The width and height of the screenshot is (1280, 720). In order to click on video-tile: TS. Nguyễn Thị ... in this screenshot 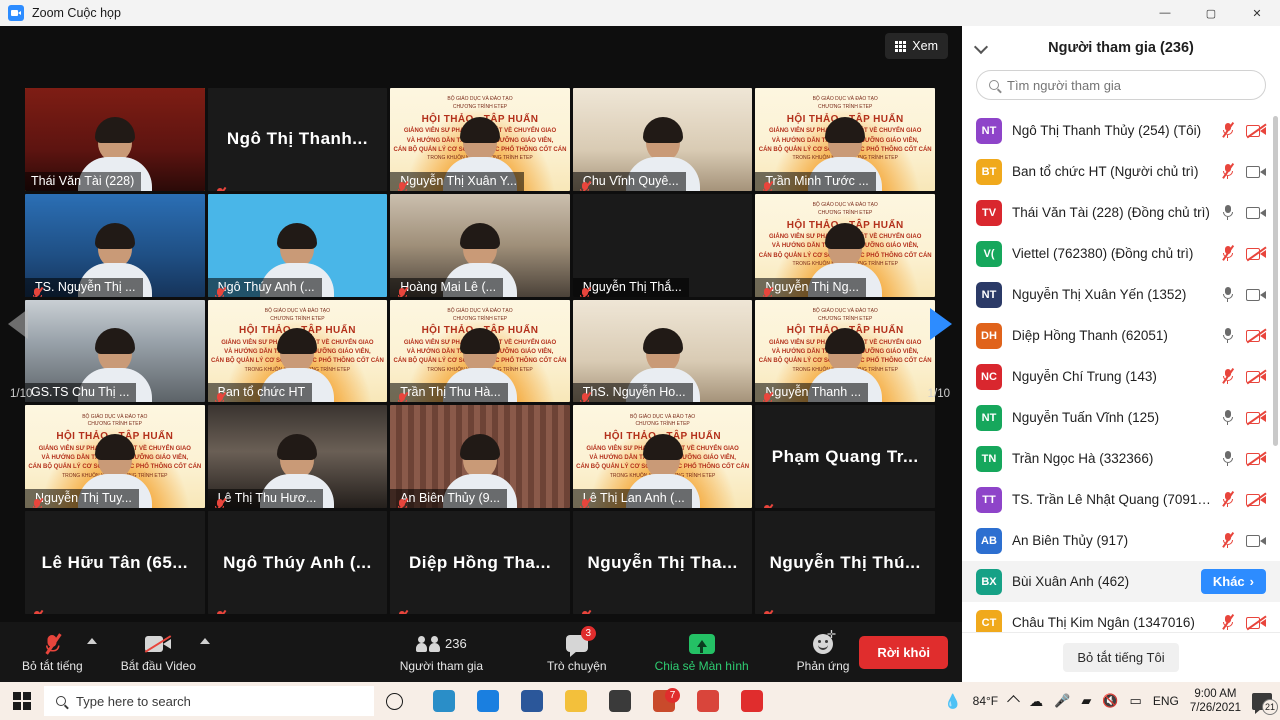, I will do `click(115, 245)`.